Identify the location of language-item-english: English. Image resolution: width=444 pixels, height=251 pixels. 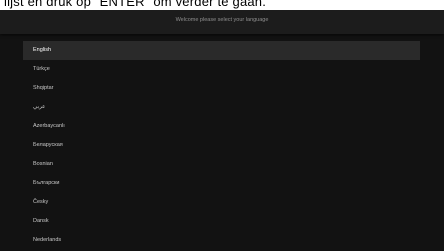
(221, 50).